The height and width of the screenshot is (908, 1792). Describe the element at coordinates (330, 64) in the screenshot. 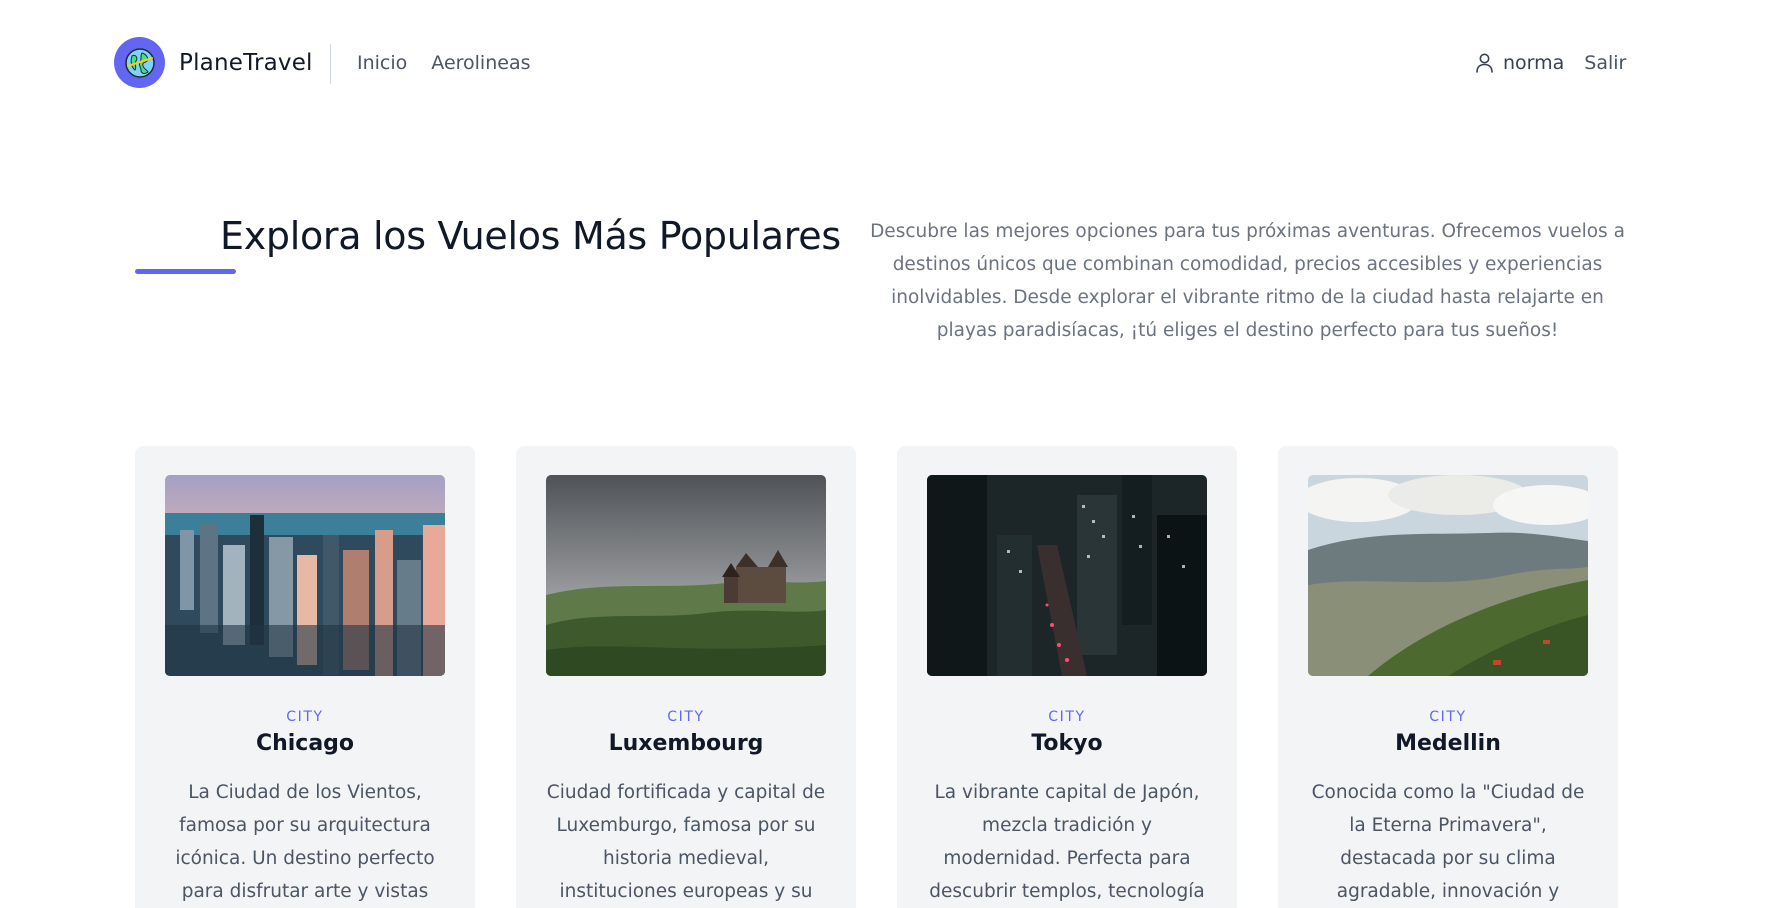

I see `header-divider` at that location.